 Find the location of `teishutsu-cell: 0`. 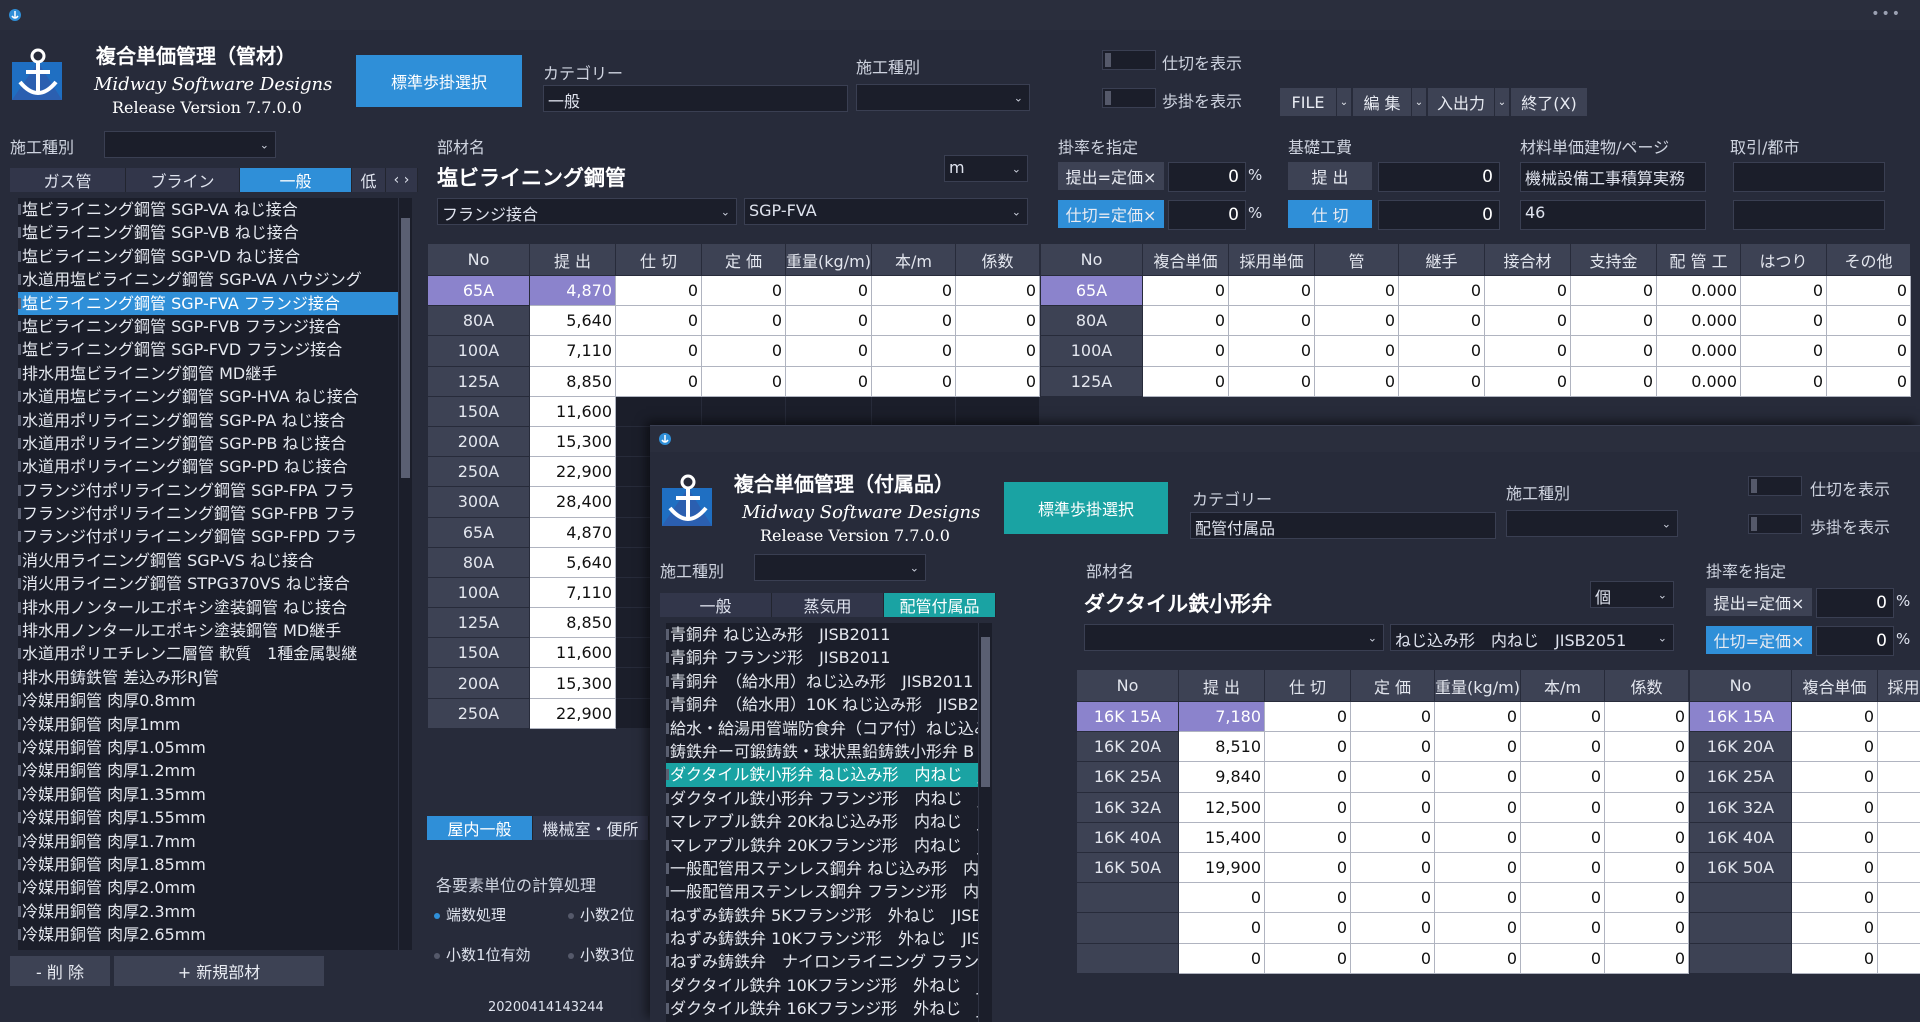

teishutsu-cell: 0 is located at coordinates (1221, 928).